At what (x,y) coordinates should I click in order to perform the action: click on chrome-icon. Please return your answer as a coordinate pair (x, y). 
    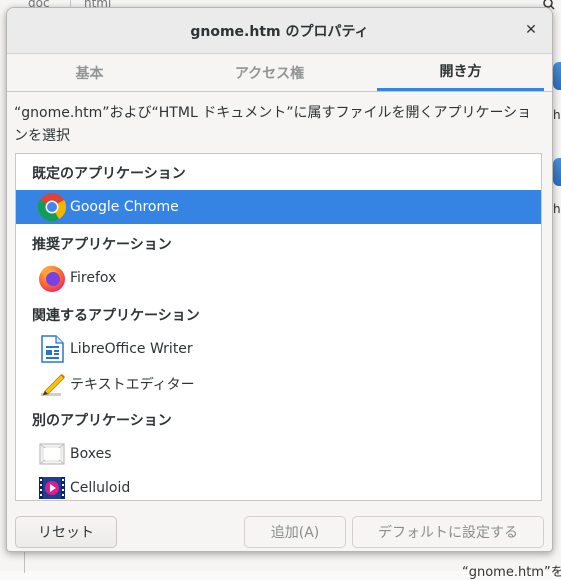
    Looking at the image, I should click on (52, 207).